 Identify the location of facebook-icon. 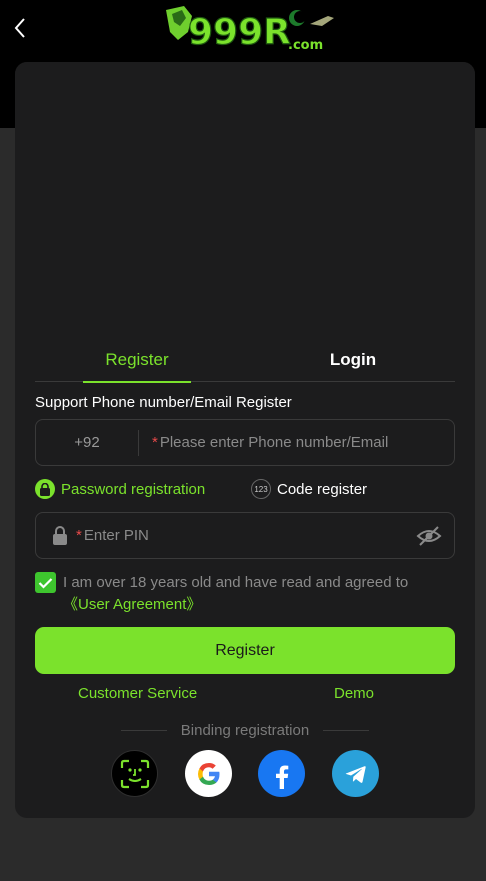
(281, 777).